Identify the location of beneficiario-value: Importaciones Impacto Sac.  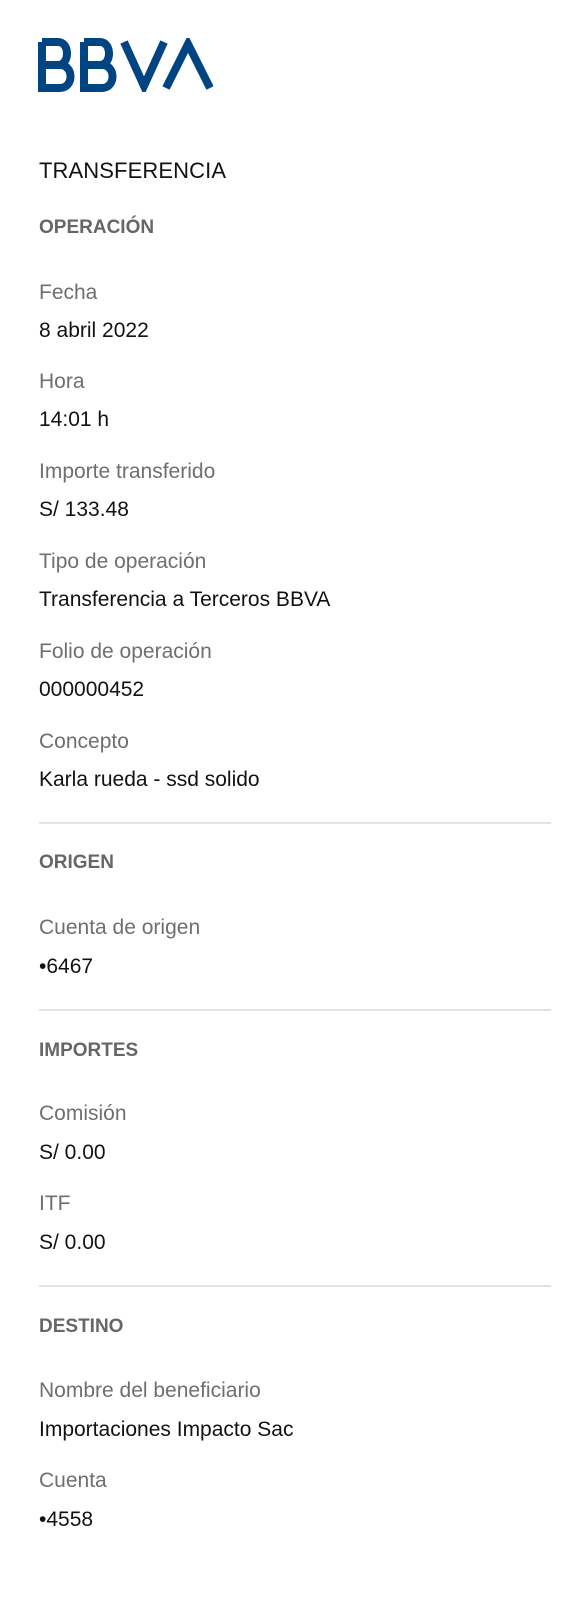
(166, 1429).